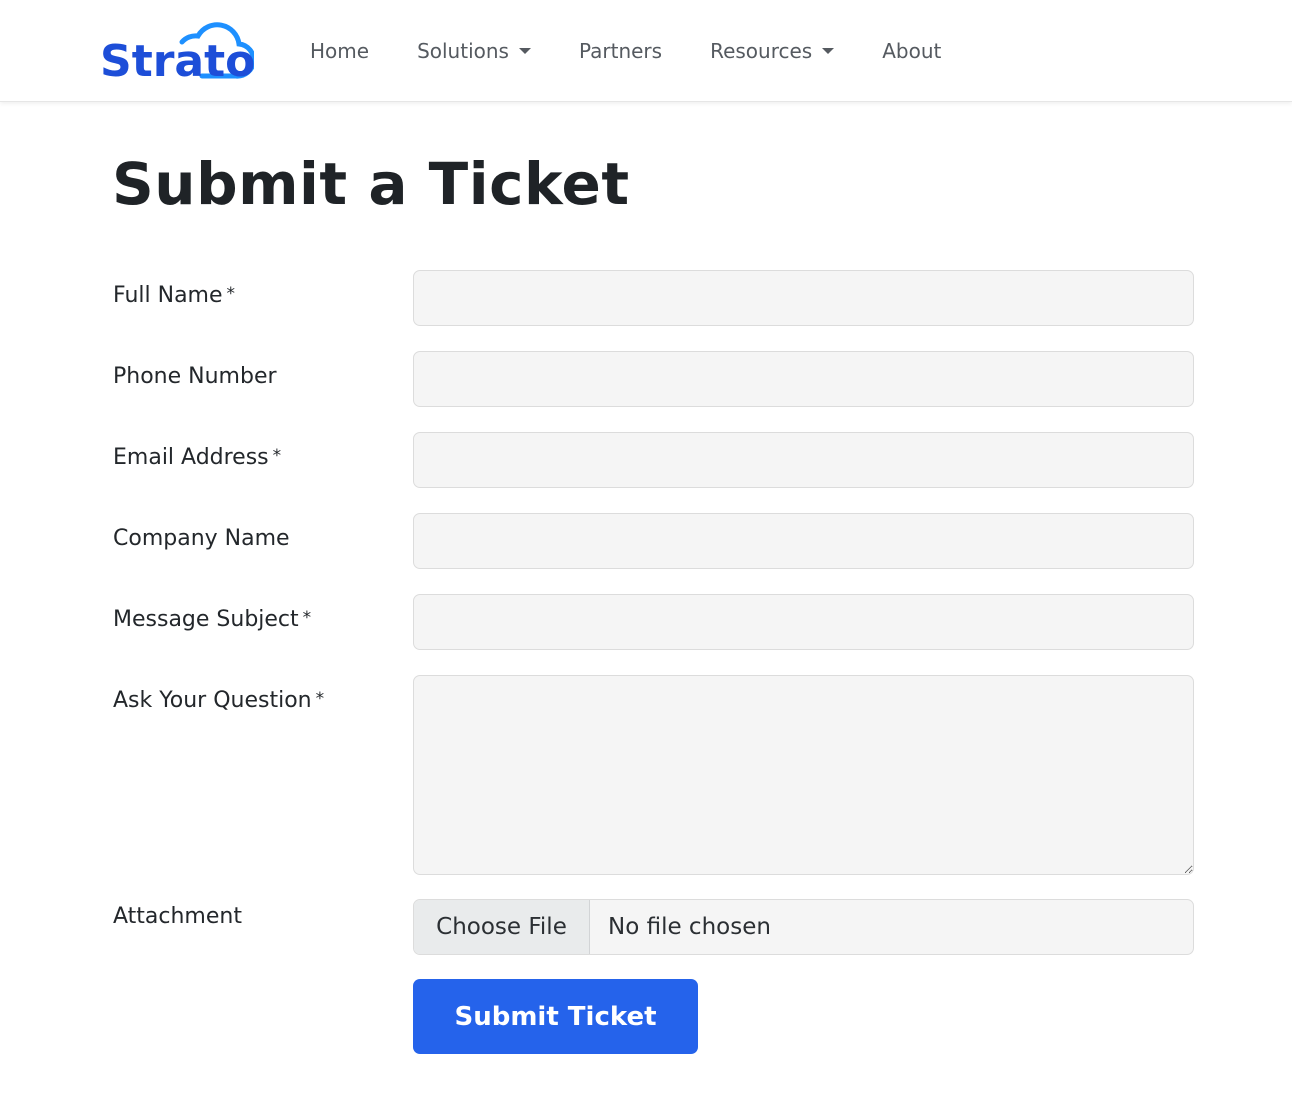  I want to click on file-input: Choose File No file chosen, so click(803, 927).